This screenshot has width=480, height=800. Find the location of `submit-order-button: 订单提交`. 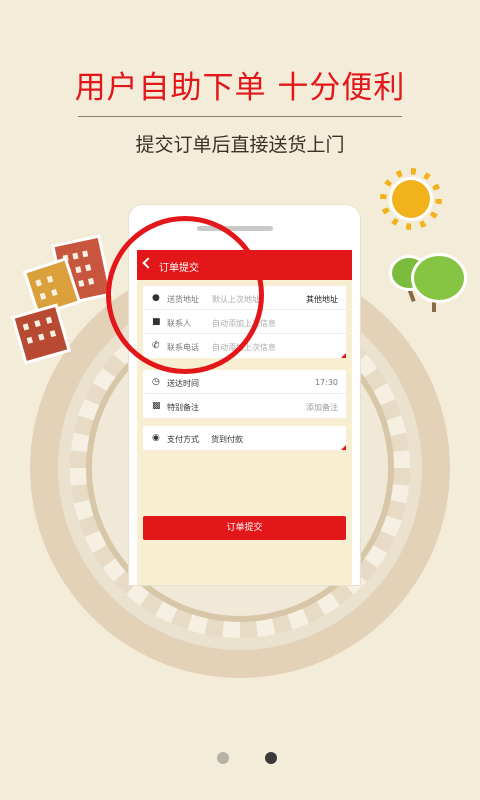

submit-order-button: 订单提交 is located at coordinates (244, 528).